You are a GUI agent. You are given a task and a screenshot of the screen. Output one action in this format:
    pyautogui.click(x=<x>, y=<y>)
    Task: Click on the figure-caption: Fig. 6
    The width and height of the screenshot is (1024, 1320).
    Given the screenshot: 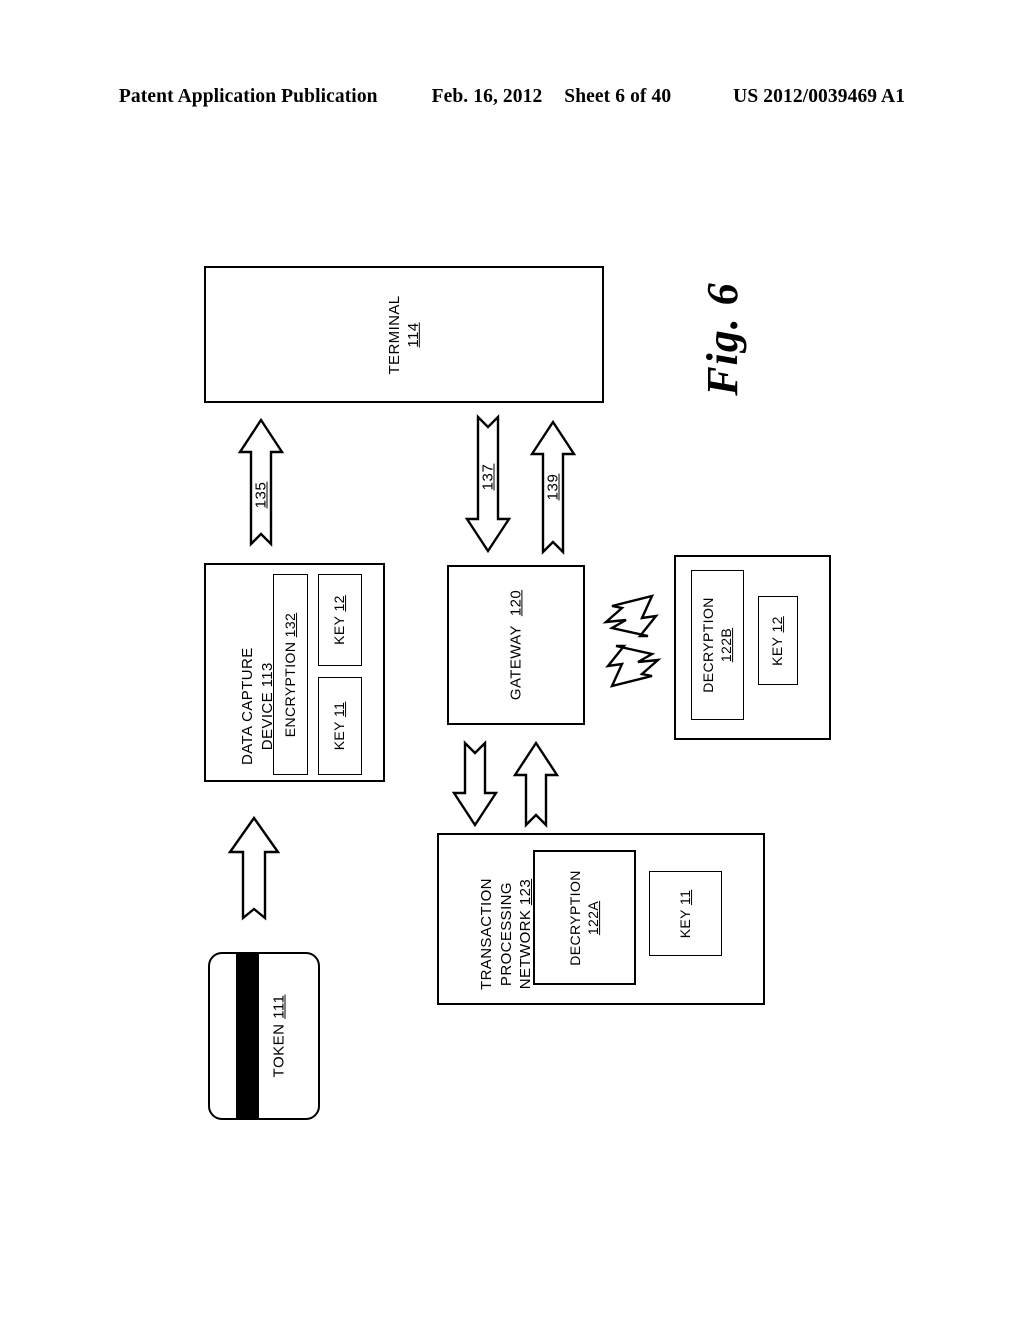 What is the action you would take?
    pyautogui.click(x=722, y=339)
    